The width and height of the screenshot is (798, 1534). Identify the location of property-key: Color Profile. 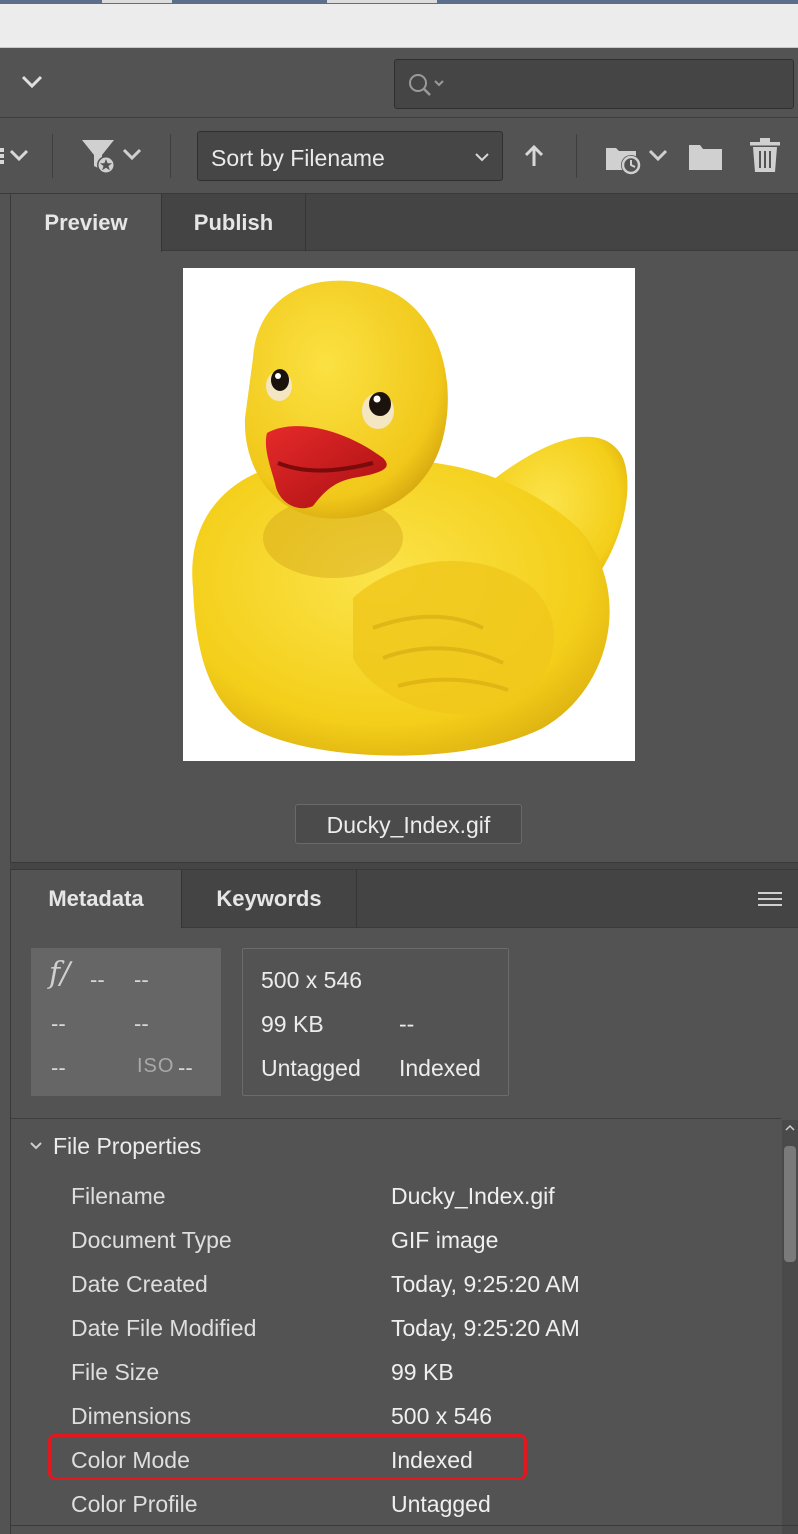
(134, 1504).